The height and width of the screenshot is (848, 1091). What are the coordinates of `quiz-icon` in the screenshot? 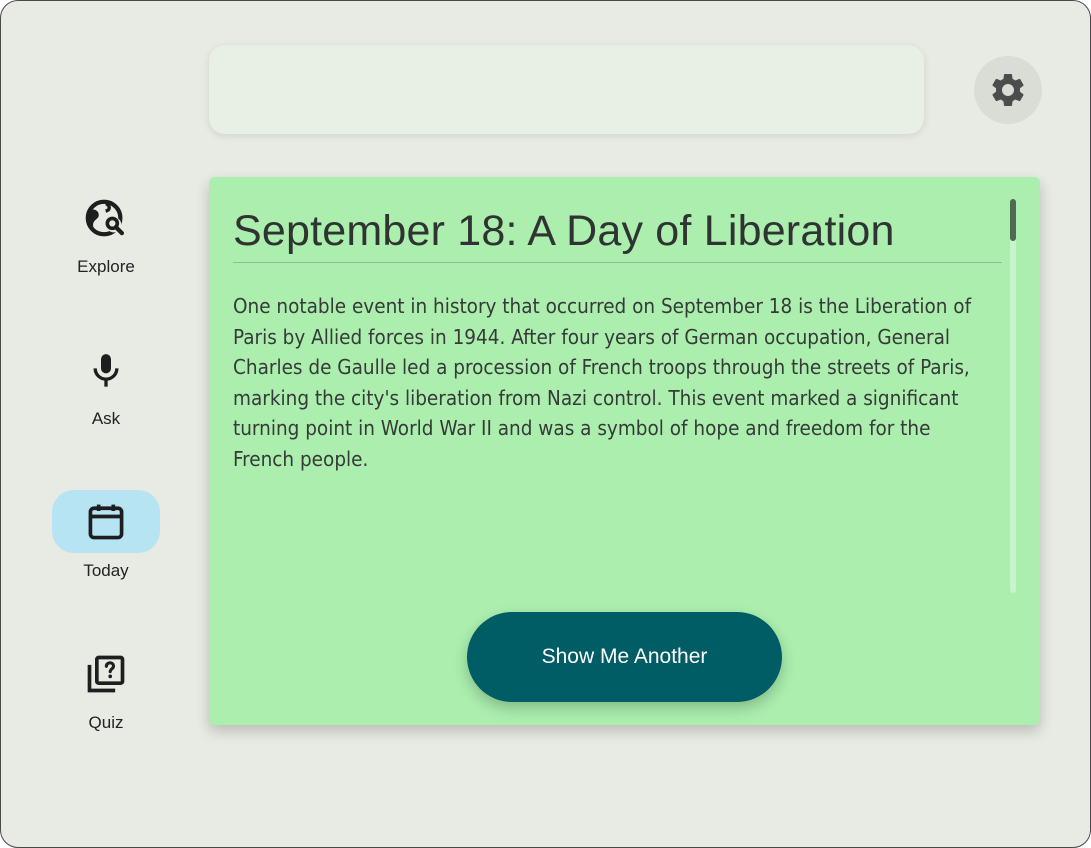 It's located at (106, 673).